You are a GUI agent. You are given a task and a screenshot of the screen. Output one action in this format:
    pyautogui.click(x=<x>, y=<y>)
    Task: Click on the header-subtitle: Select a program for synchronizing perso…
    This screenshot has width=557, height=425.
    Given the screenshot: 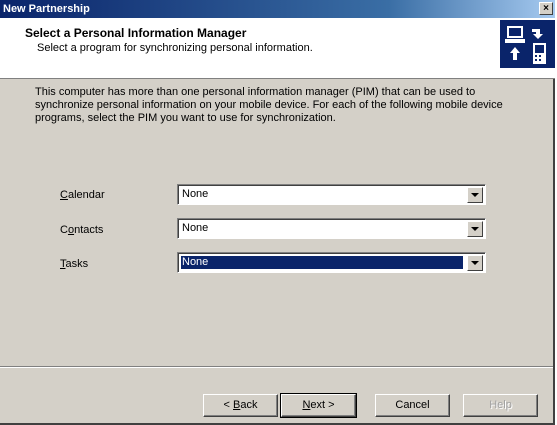 What is the action you would take?
    pyautogui.click(x=175, y=48)
    